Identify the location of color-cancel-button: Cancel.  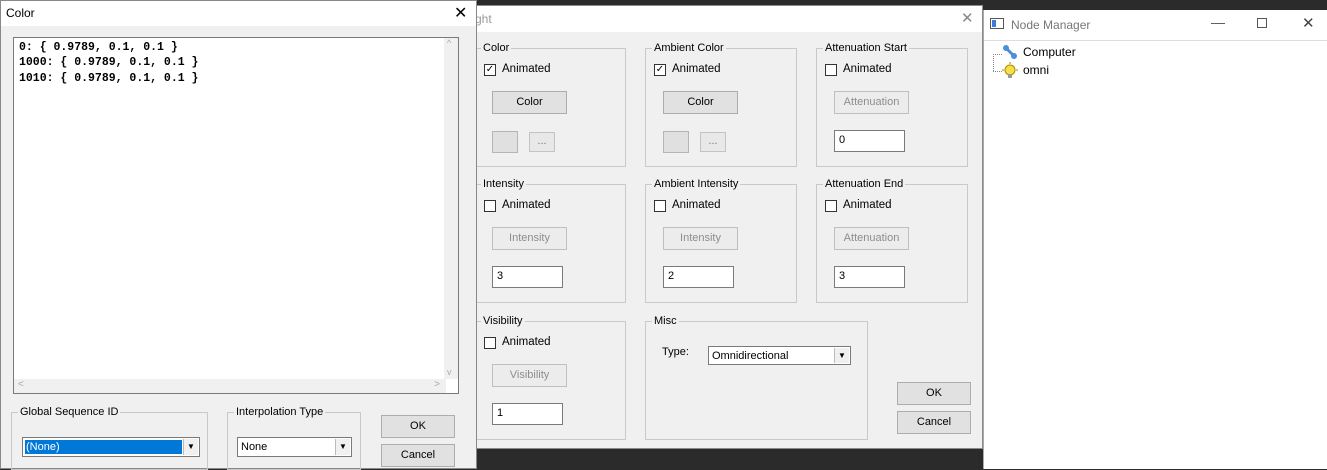
(418, 455).